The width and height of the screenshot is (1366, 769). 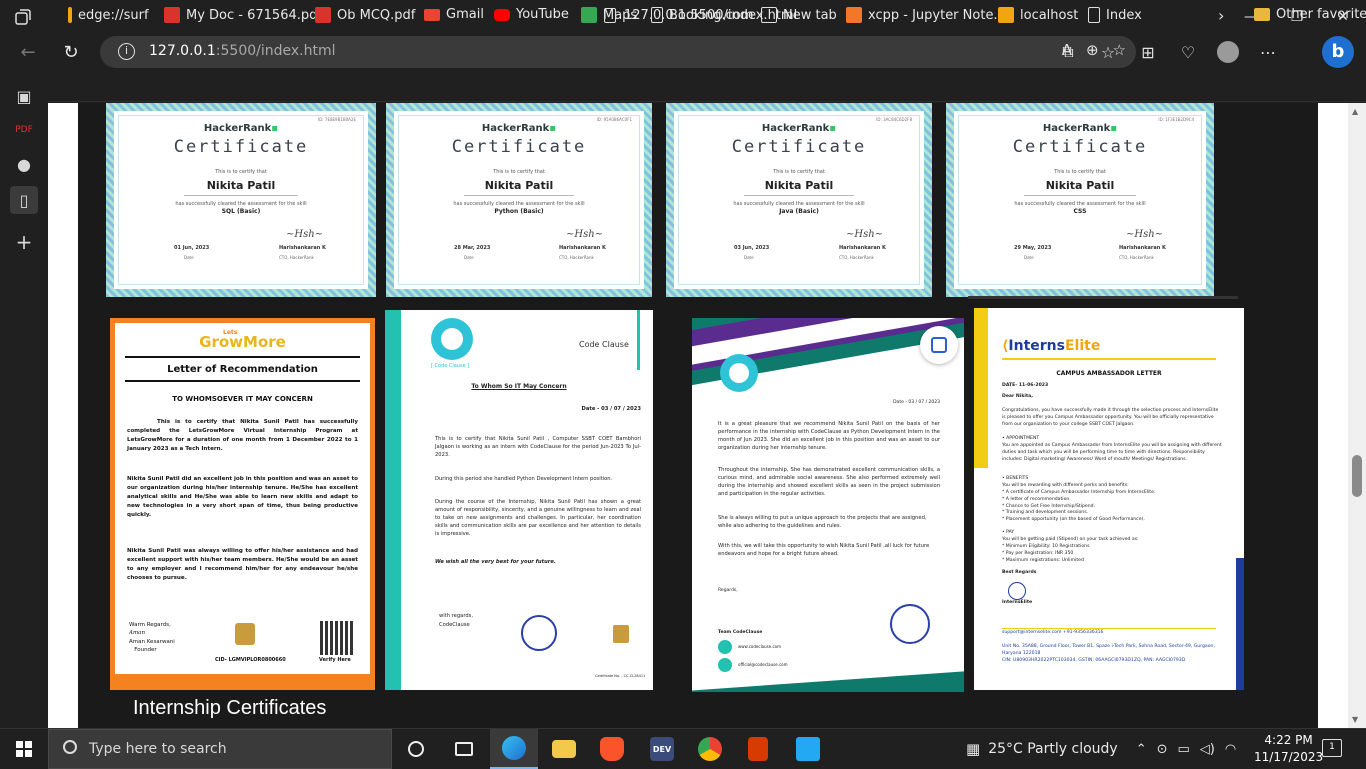 I want to click on weather-text: 25°C Partly cloudy, so click(x=1053, y=749).